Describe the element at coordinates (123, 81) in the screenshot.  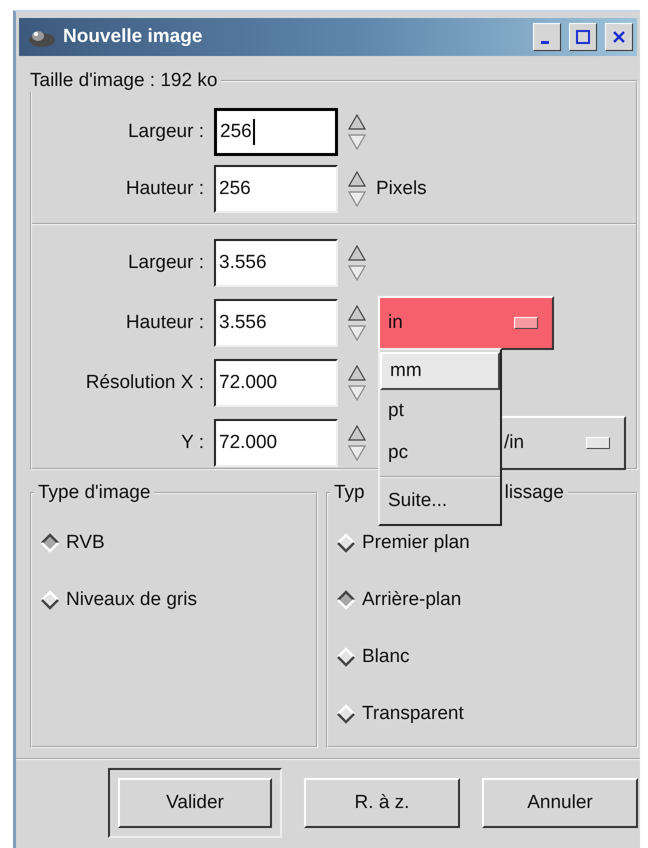
I see `frame-title: Taille d'image : 192 ko` at that location.